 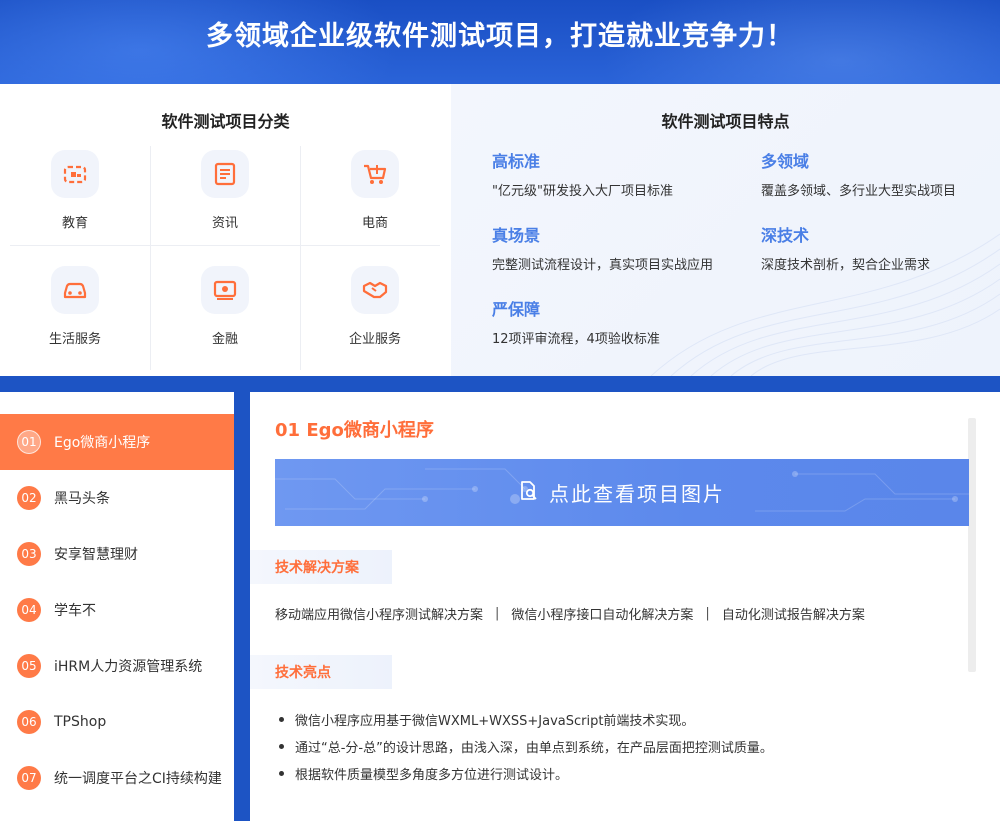 I want to click on category-label: 资讯, so click(x=224, y=223).